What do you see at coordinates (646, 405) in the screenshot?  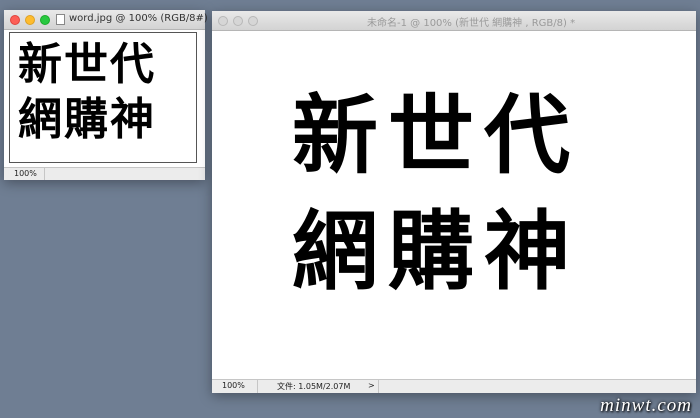 I see `watermark: minwt.com` at bounding box center [646, 405].